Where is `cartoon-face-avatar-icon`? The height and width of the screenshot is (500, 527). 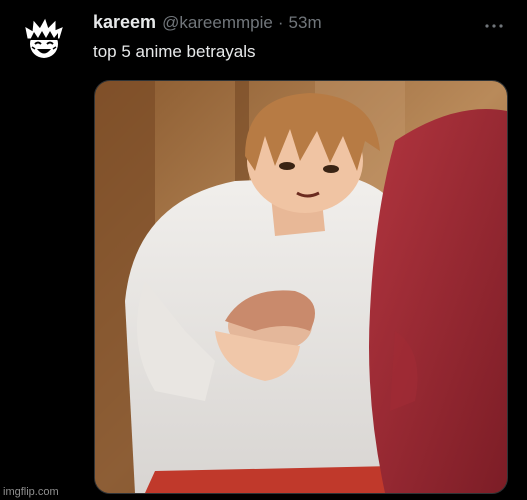
cartoon-face-avatar-icon is located at coordinates (44, 40).